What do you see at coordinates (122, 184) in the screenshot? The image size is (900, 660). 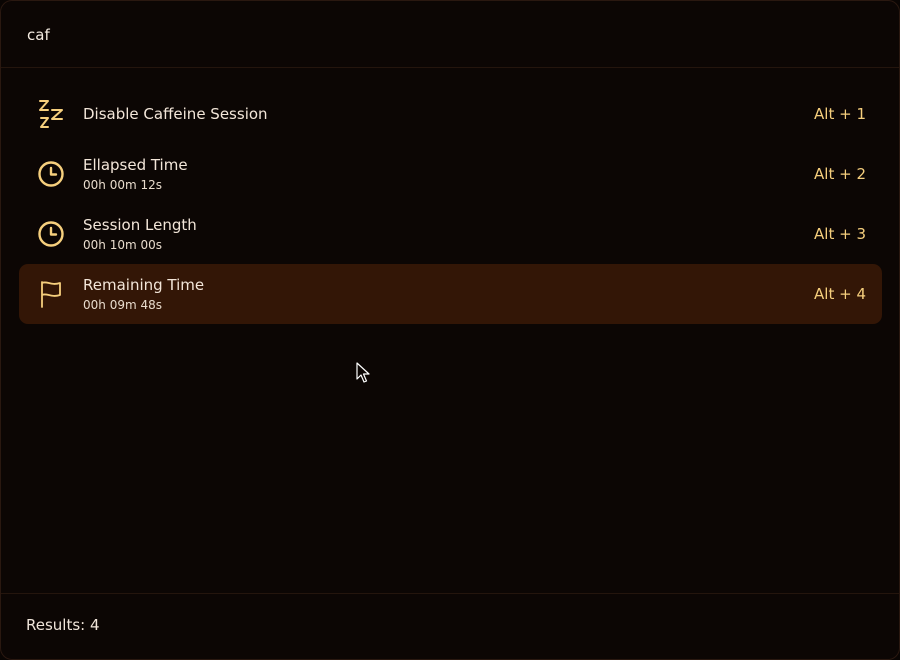 I see `result-subtitle: 00h 00m 12s` at bounding box center [122, 184].